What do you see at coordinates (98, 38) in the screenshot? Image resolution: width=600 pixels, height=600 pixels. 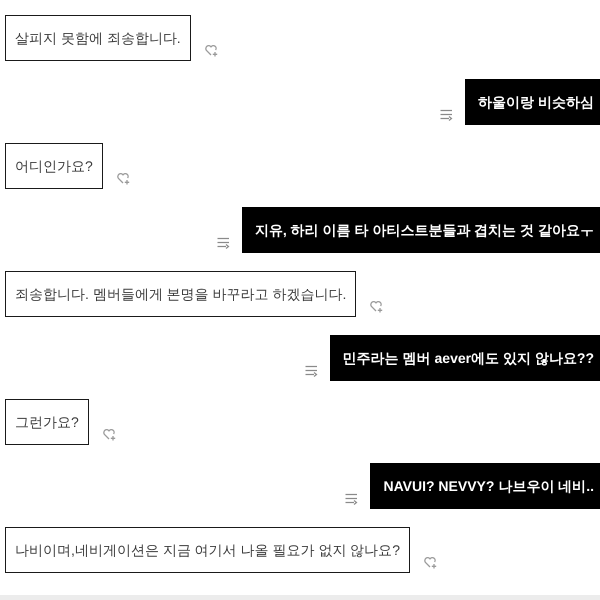 I see `received-message: 살피지 못함에 죄송합니다.` at bounding box center [98, 38].